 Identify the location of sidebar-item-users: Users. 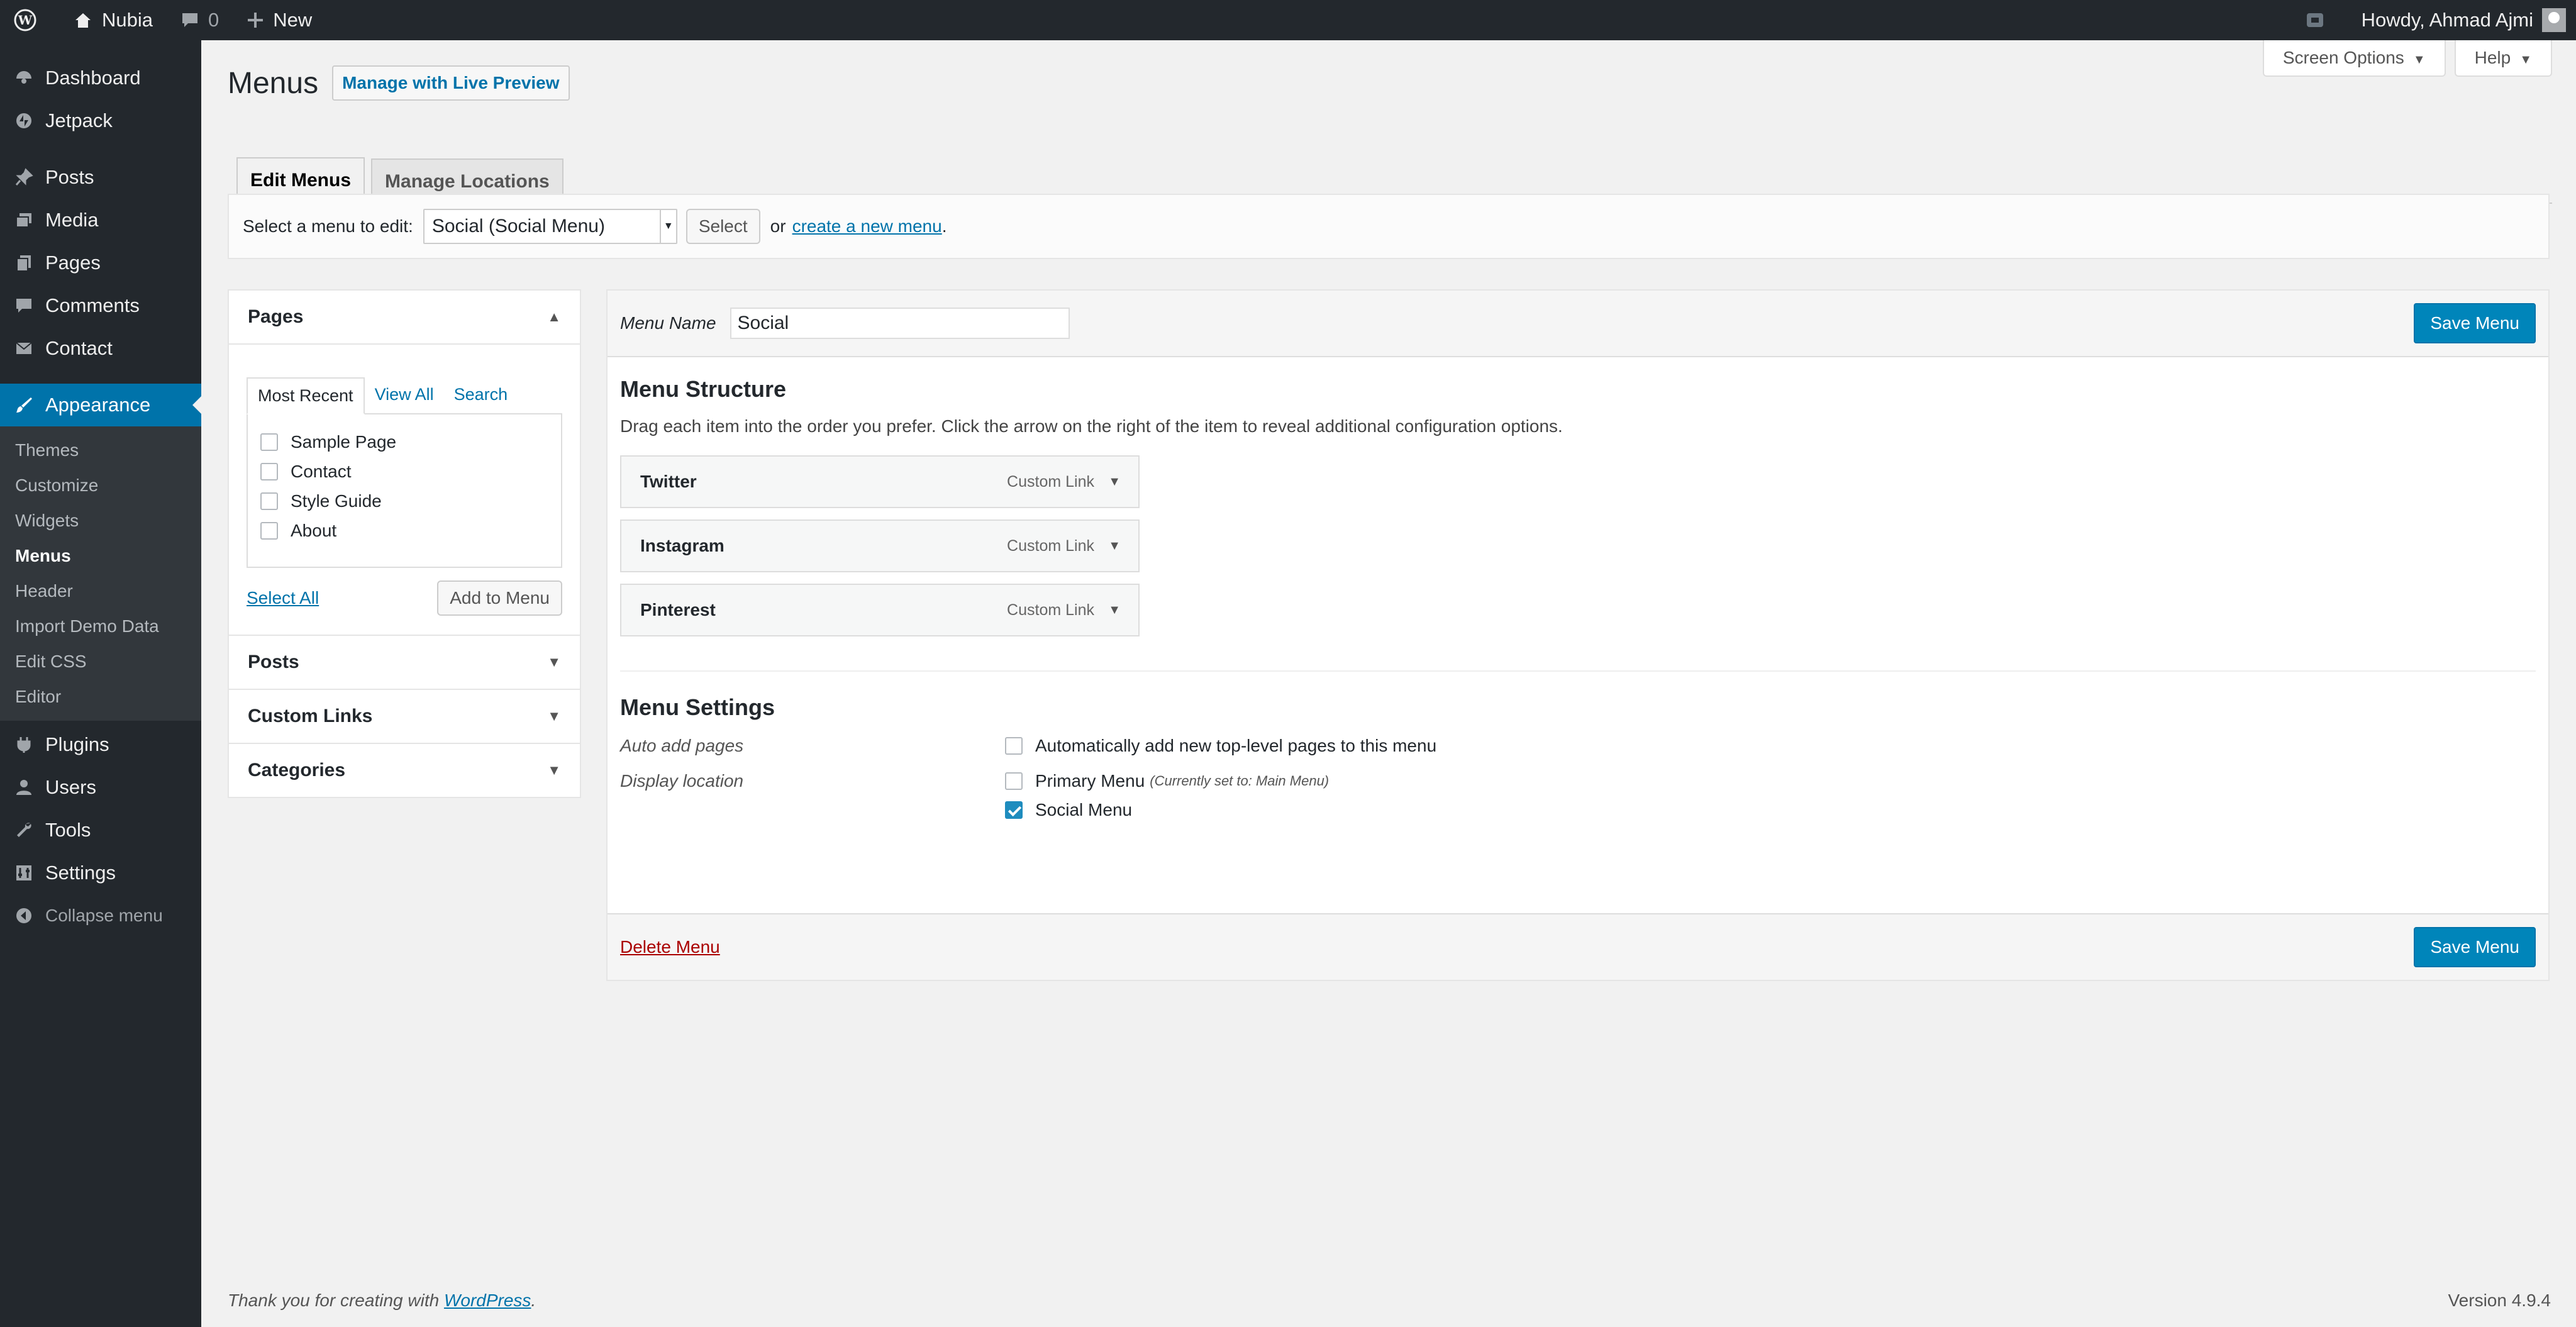
(100, 787).